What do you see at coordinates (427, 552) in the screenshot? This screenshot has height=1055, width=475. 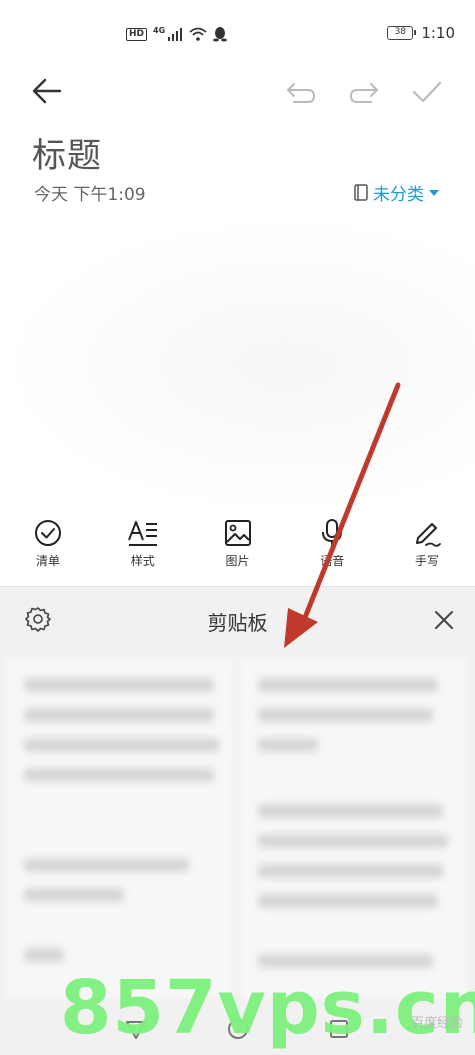 I see `format-handwriting-button: 手写` at bounding box center [427, 552].